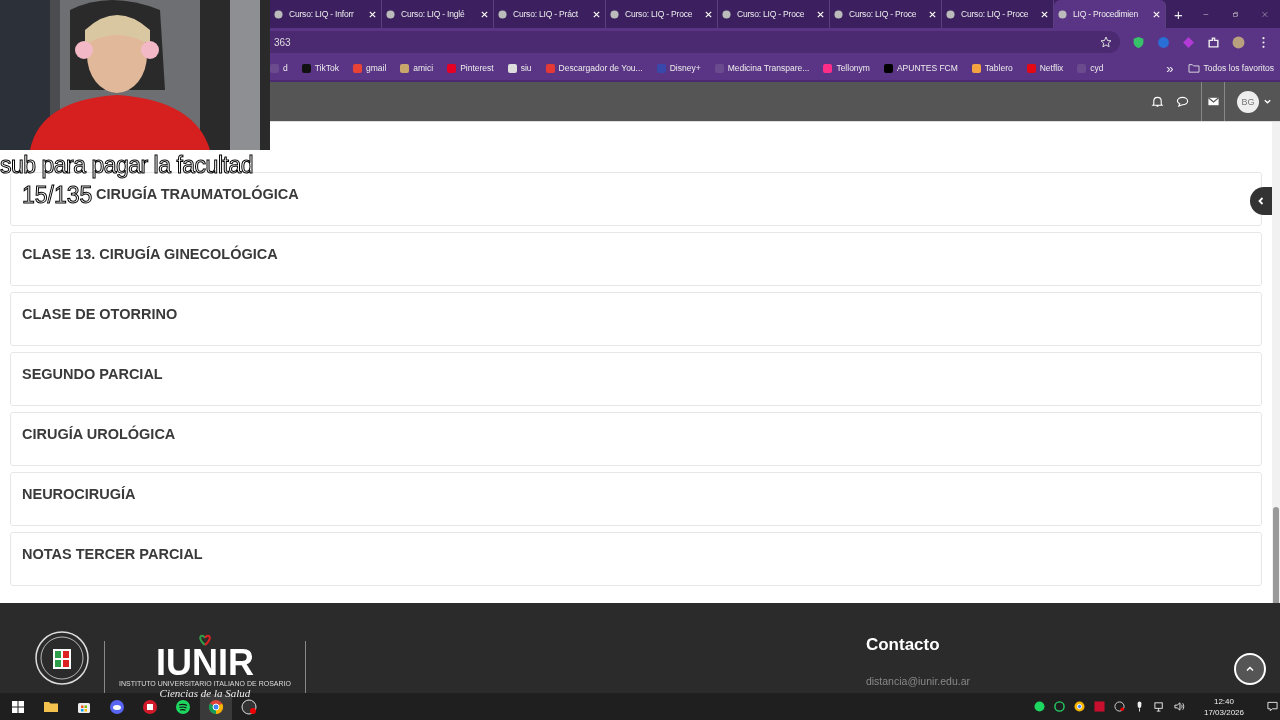  Describe the element at coordinates (1276, 362) in the screenshot. I see `scrollbar` at that location.